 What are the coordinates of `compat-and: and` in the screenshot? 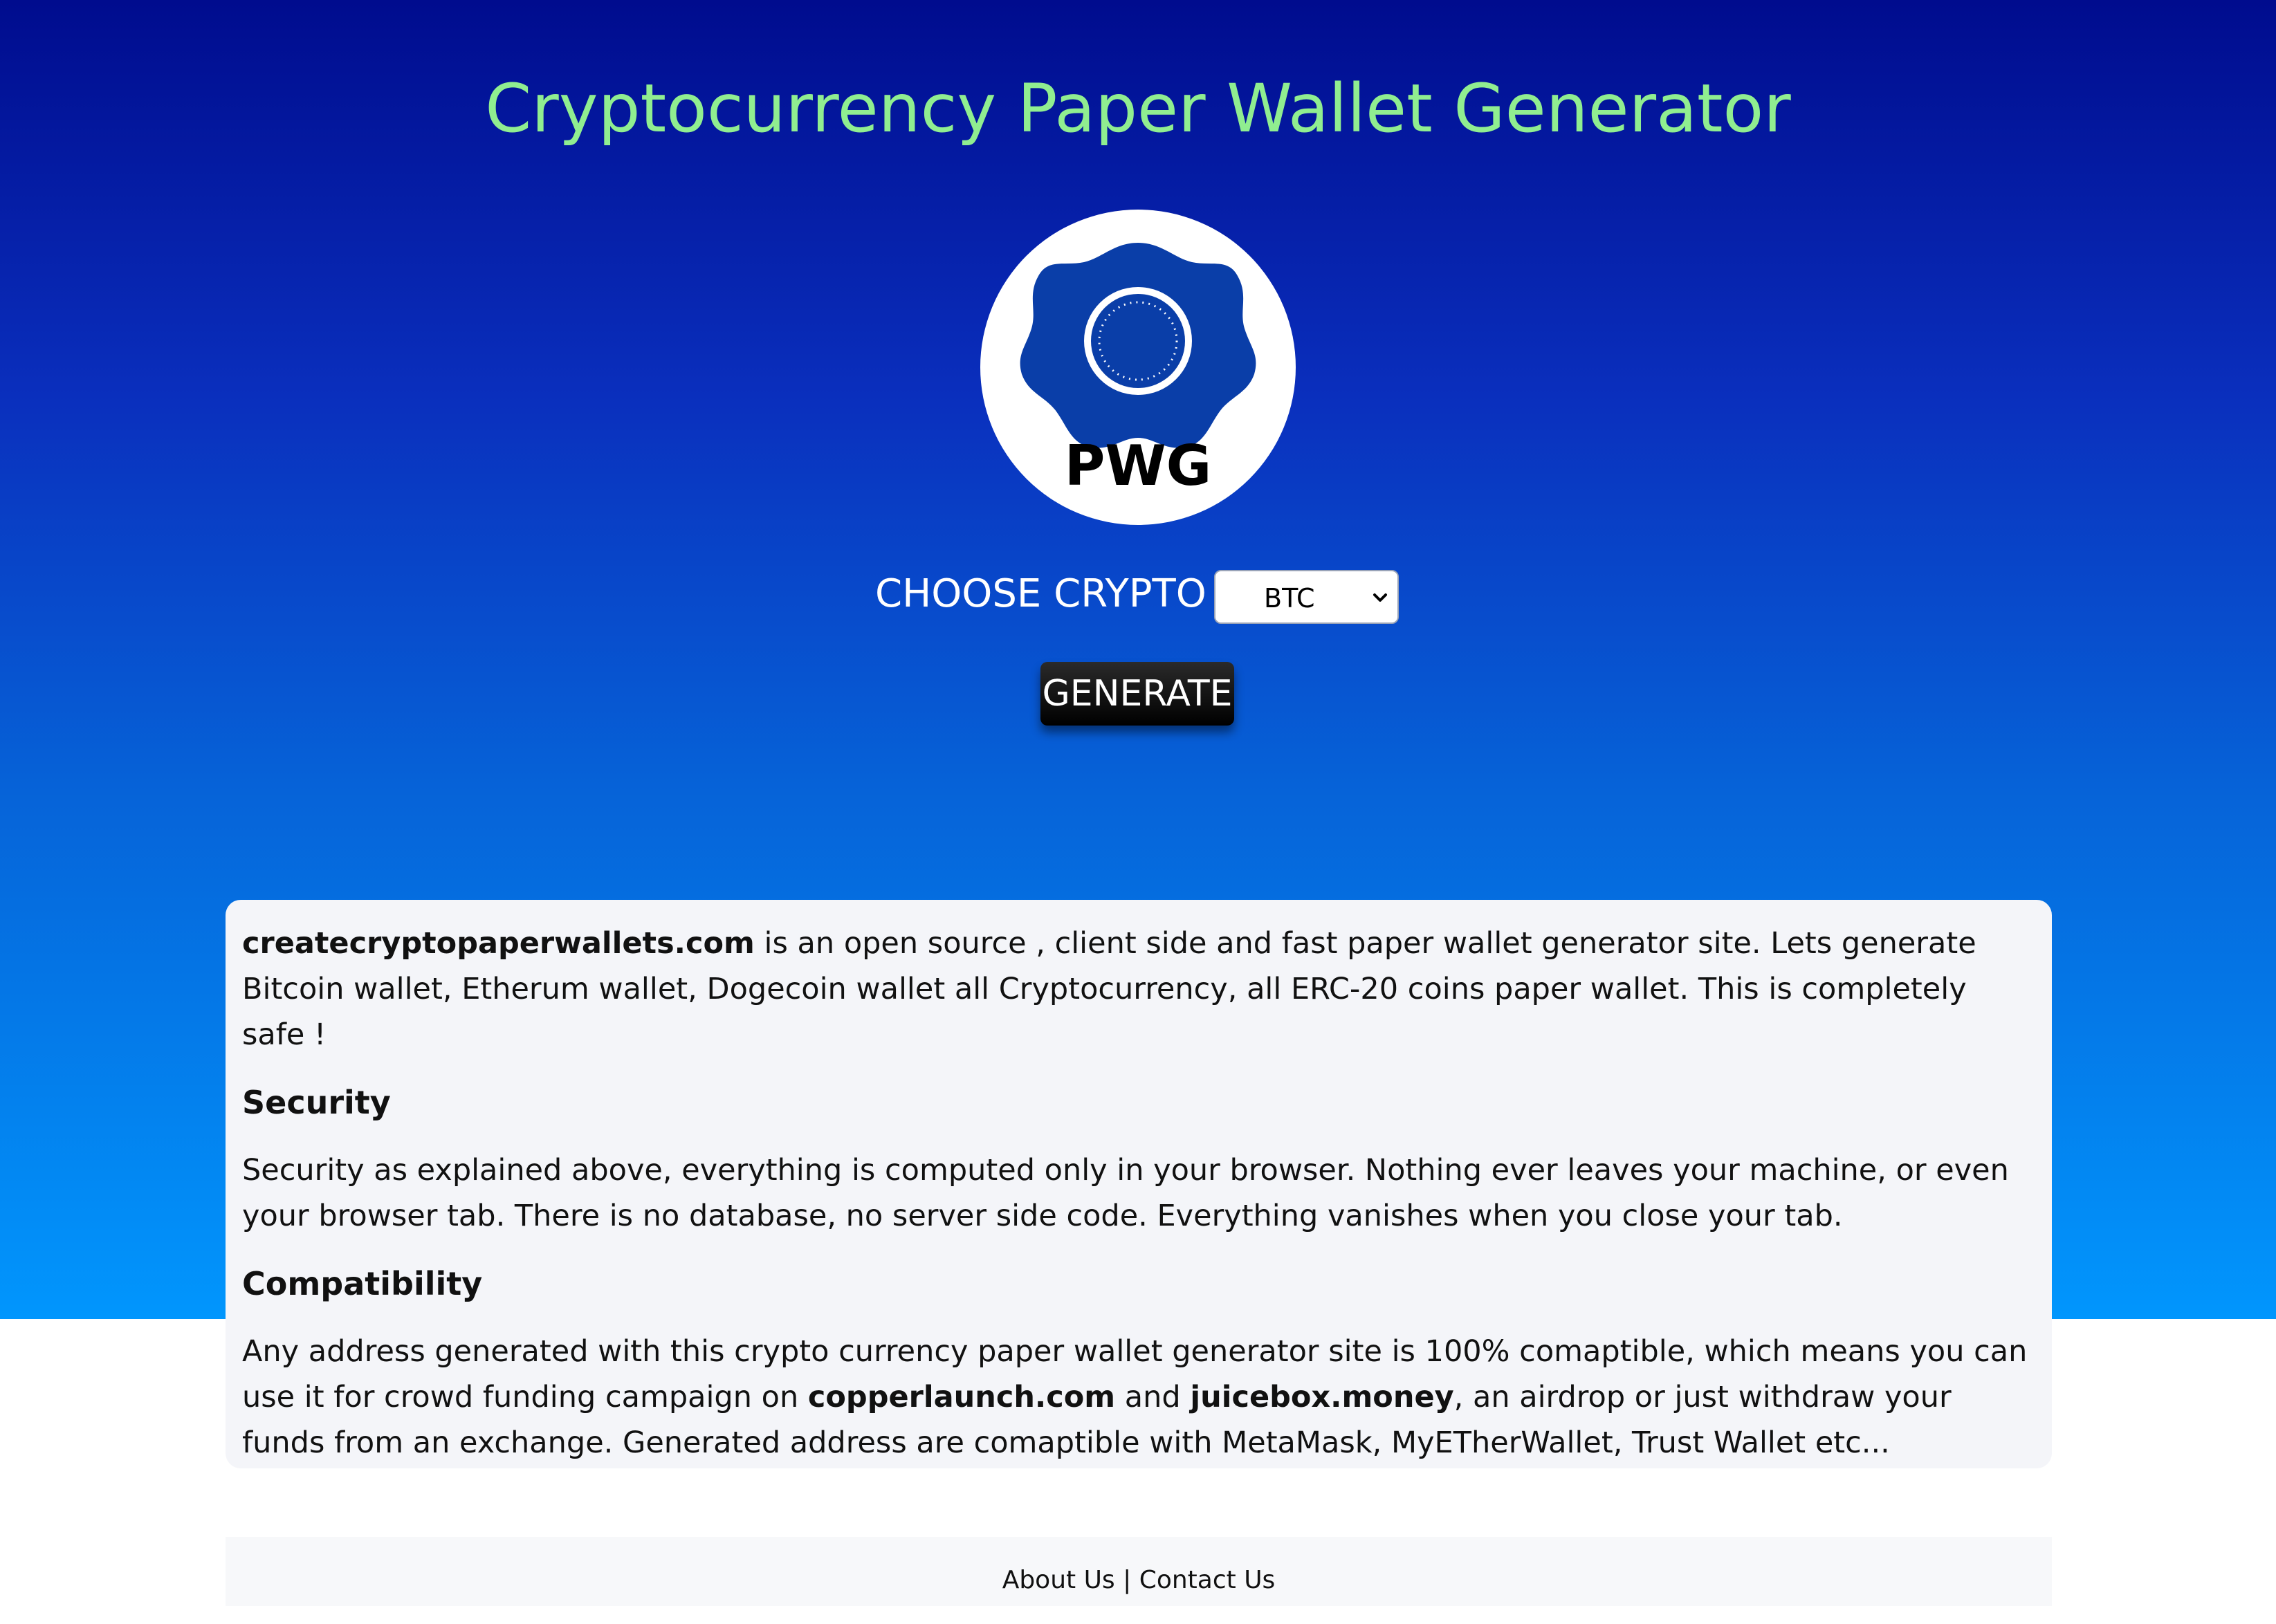 It's located at (1153, 1397).